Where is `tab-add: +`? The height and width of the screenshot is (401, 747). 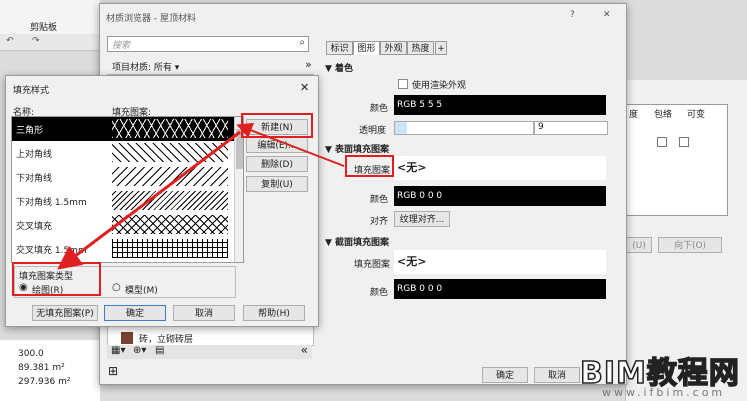 tab-add: + is located at coordinates (441, 48).